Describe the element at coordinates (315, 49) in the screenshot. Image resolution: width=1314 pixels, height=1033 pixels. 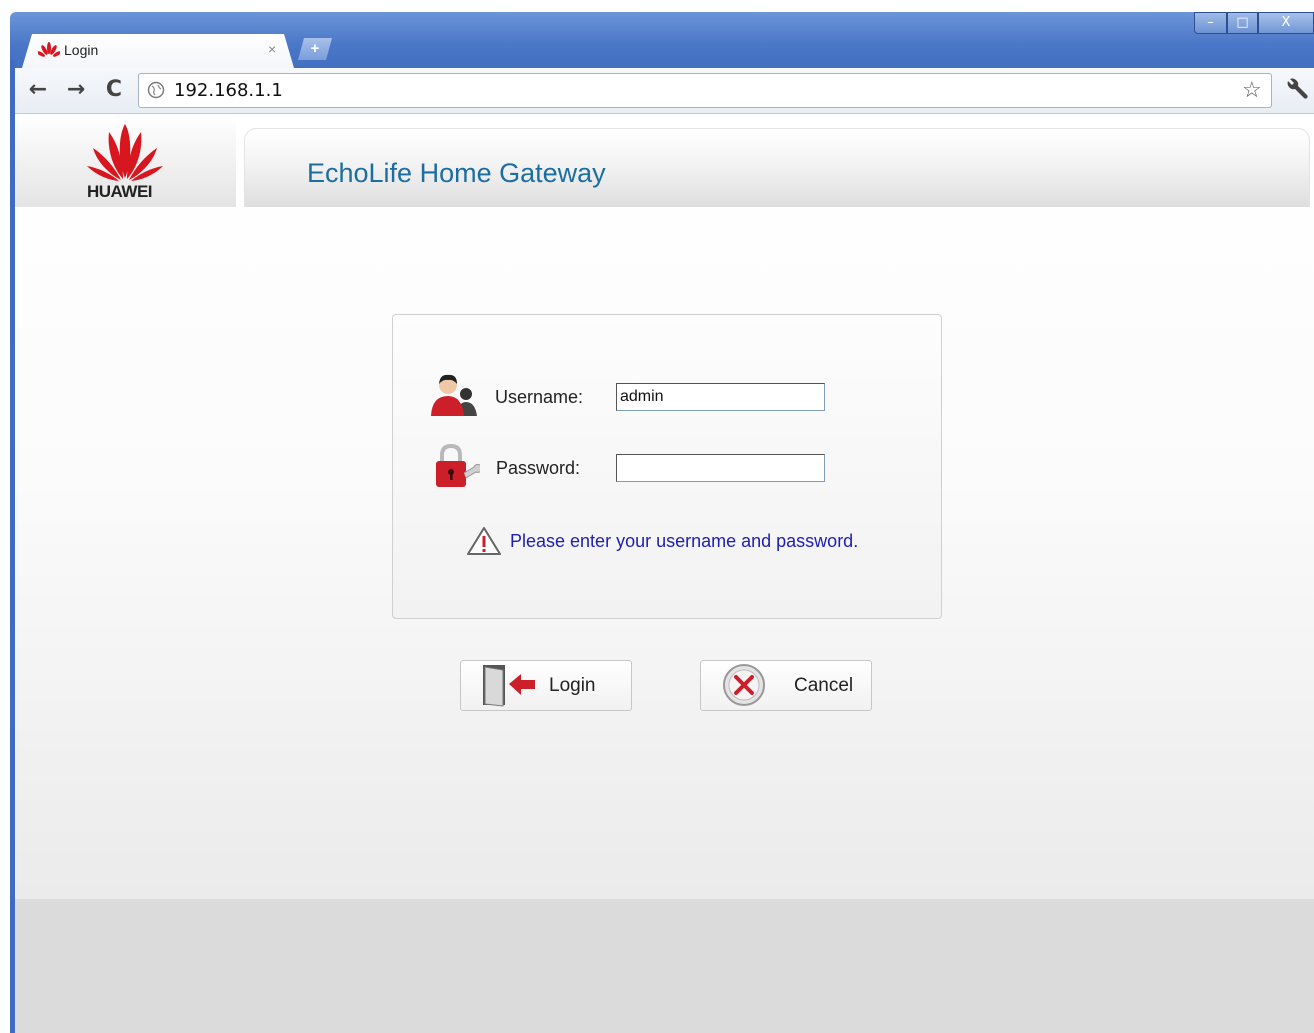
I see `new-tab-button: +` at that location.